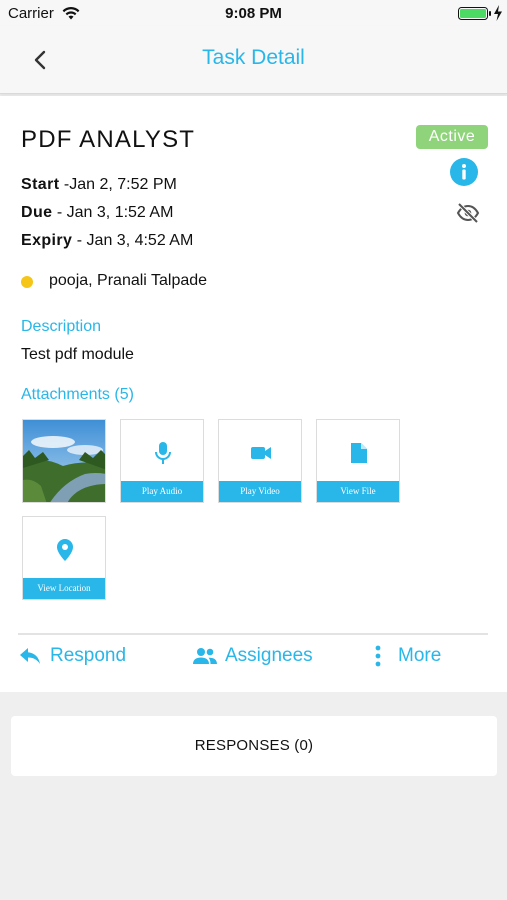  I want to click on description-label: Description, so click(61, 326).